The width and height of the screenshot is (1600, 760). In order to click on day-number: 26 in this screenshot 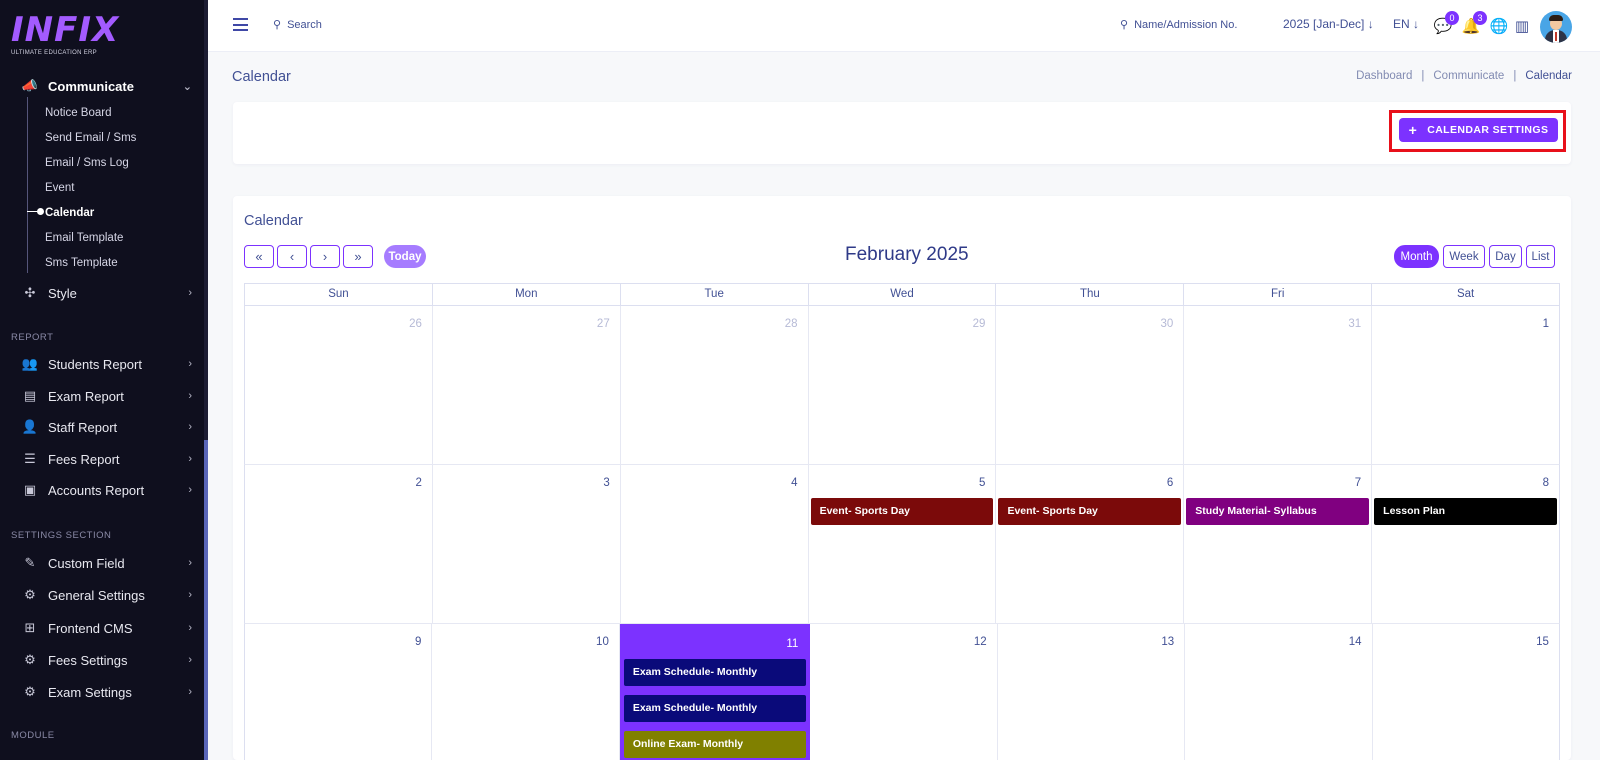, I will do `click(415, 324)`.